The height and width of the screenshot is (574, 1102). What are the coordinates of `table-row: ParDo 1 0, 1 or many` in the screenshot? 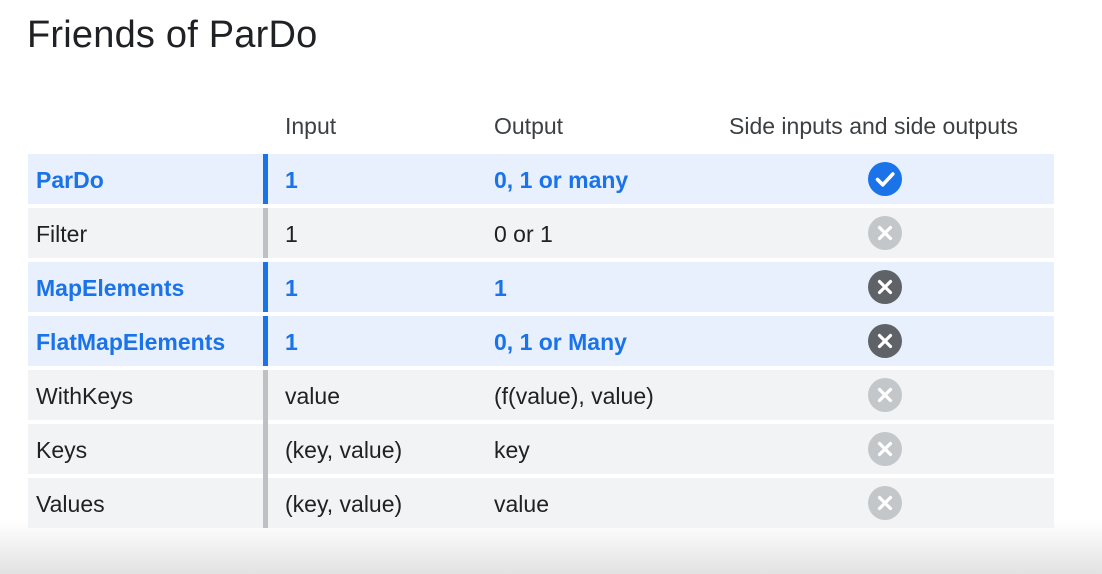 It's located at (541, 179).